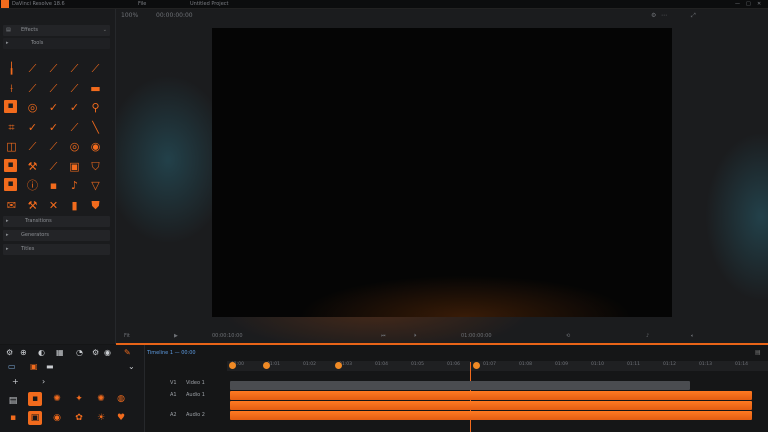 The image size is (768, 432). Describe the element at coordinates (79, 399) in the screenshot. I see `diamond-effect-button: ✦` at that location.